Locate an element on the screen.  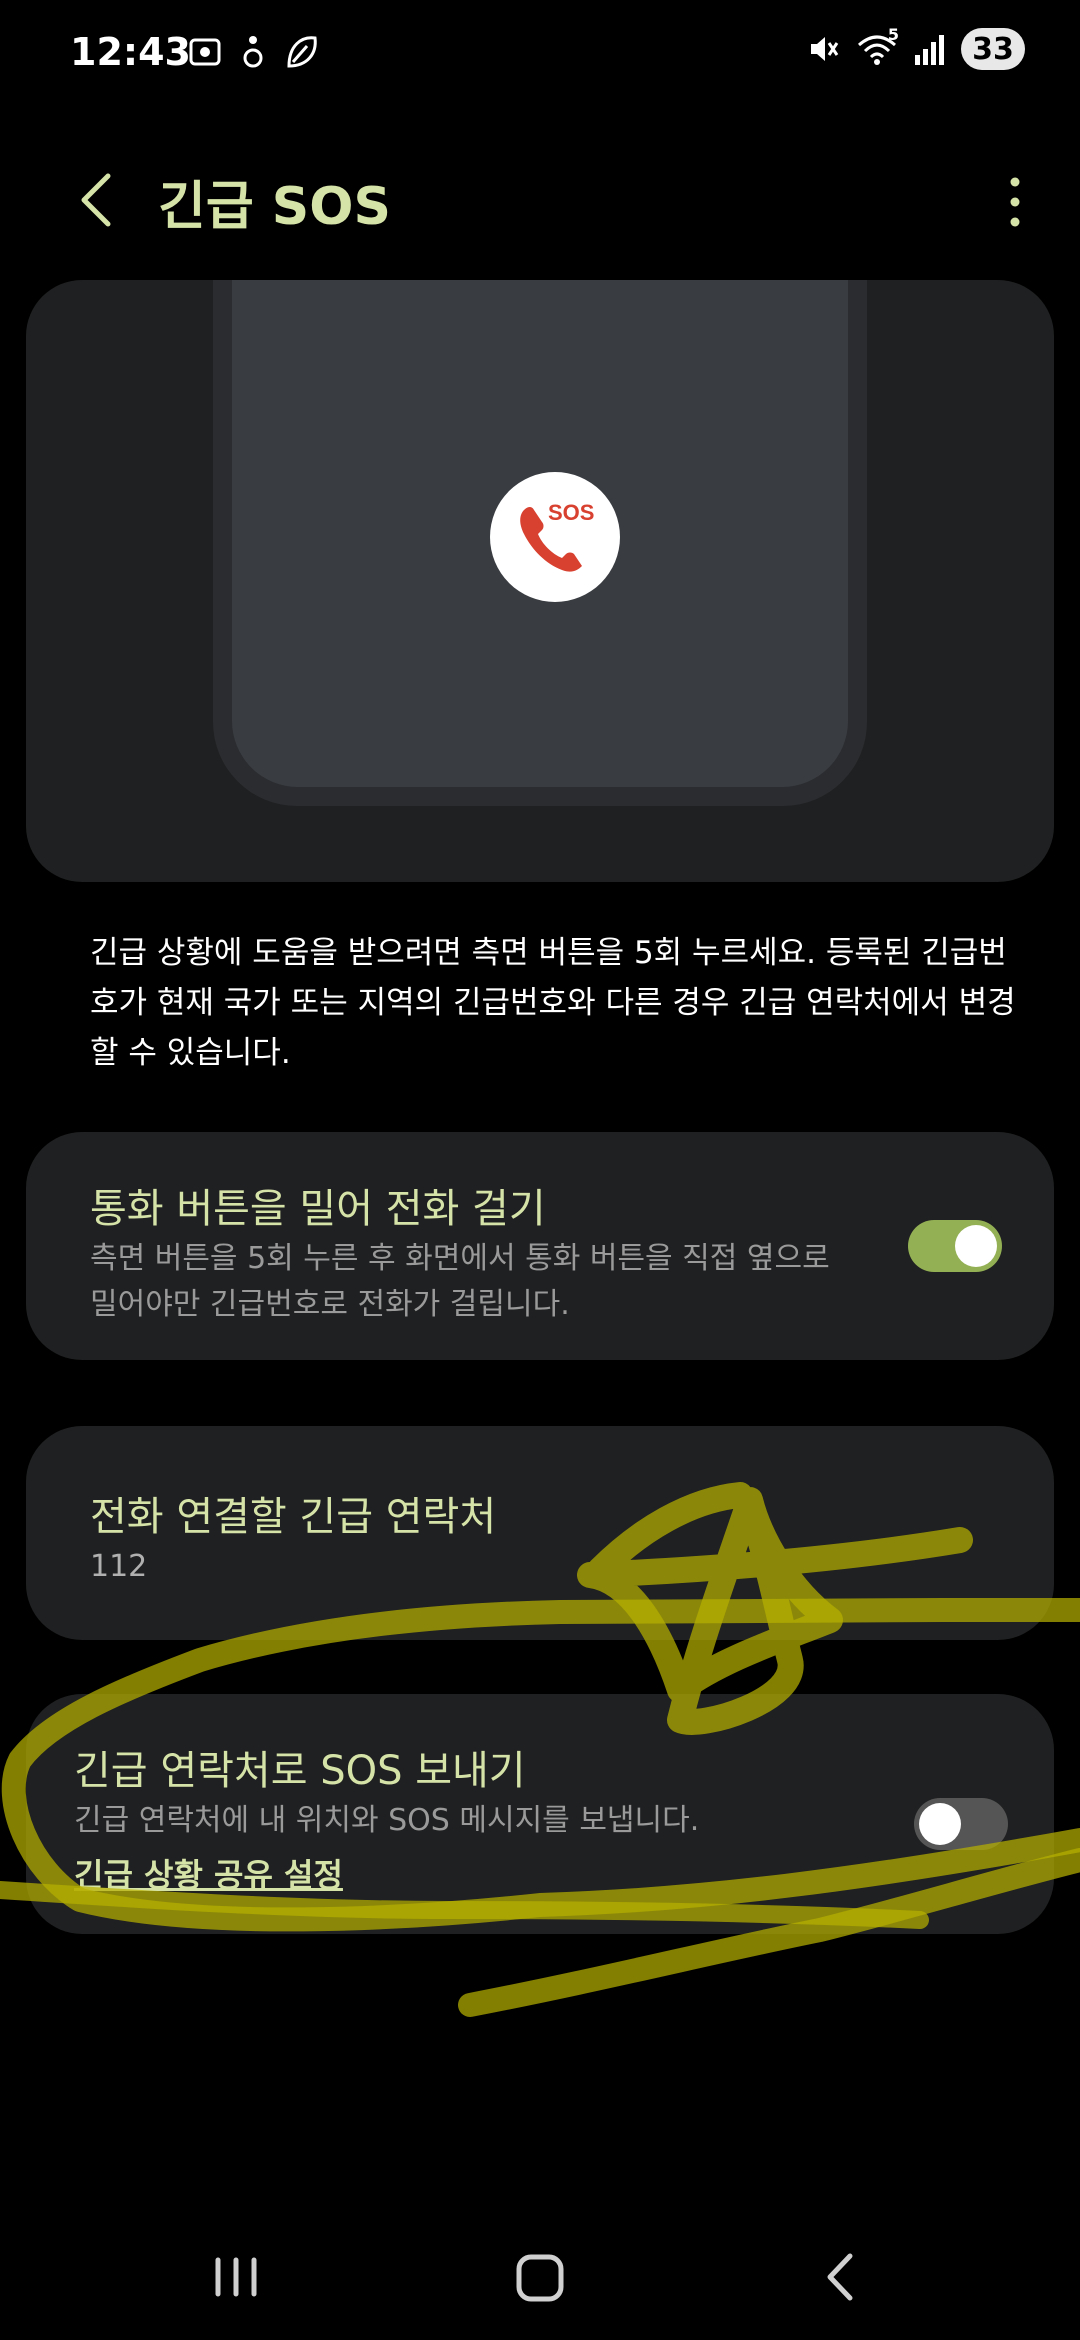
emergency-contact-value: 112 is located at coordinates (119, 1566).